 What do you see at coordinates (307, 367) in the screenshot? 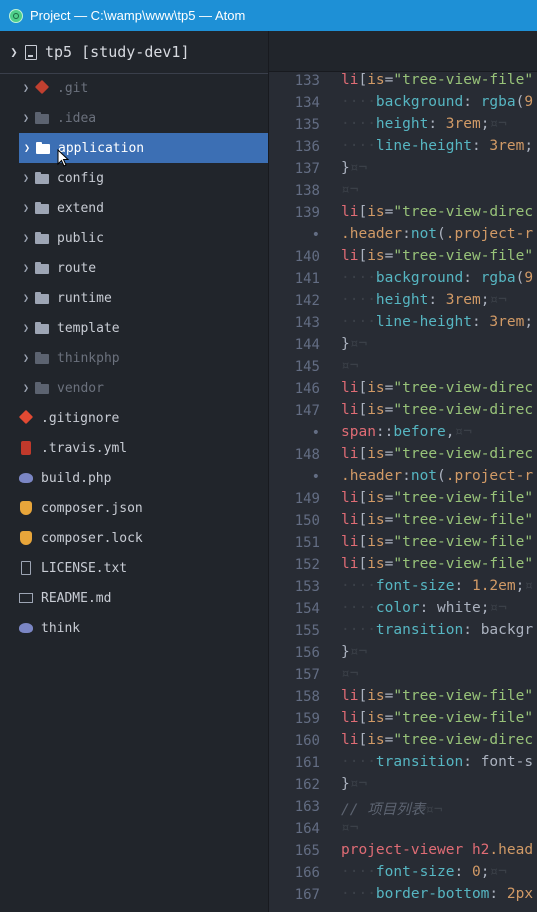
I see `line-number: 145` at bounding box center [307, 367].